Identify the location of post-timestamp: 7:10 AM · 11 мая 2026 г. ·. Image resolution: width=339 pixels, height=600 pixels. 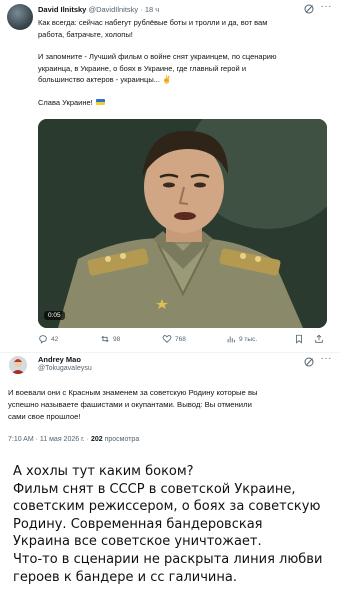
(48, 439).